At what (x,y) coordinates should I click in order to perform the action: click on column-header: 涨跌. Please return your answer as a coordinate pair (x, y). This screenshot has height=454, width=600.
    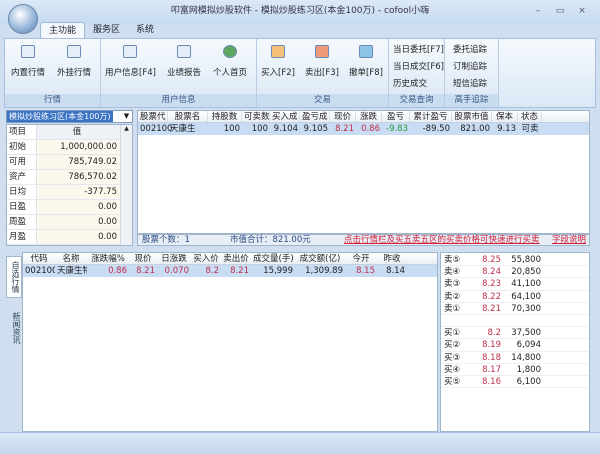
    Looking at the image, I should click on (369, 116).